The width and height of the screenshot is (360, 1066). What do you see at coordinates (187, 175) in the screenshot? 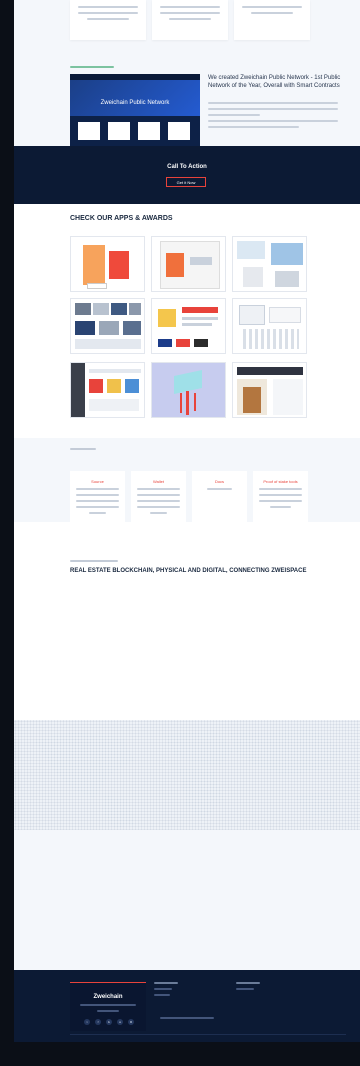
I see `call-to-action-section: Call To Action Get it Now` at bounding box center [187, 175].